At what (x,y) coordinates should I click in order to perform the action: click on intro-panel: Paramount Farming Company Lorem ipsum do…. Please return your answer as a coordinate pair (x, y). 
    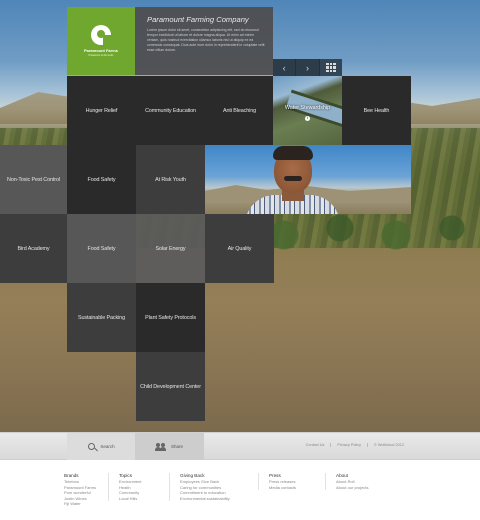
    Looking at the image, I should click on (204, 41).